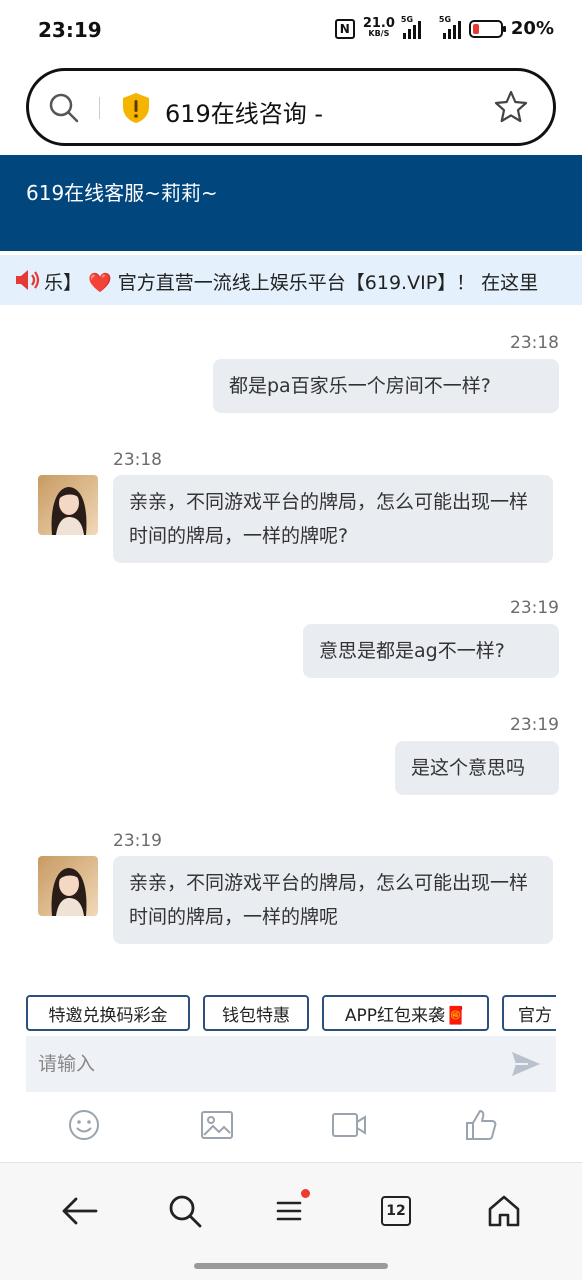 The image size is (582, 1280). What do you see at coordinates (328, 283) in the screenshot?
I see `announcement-body: 官方直营一流线上娱乐平台【619.VIP】！ 在这里` at bounding box center [328, 283].